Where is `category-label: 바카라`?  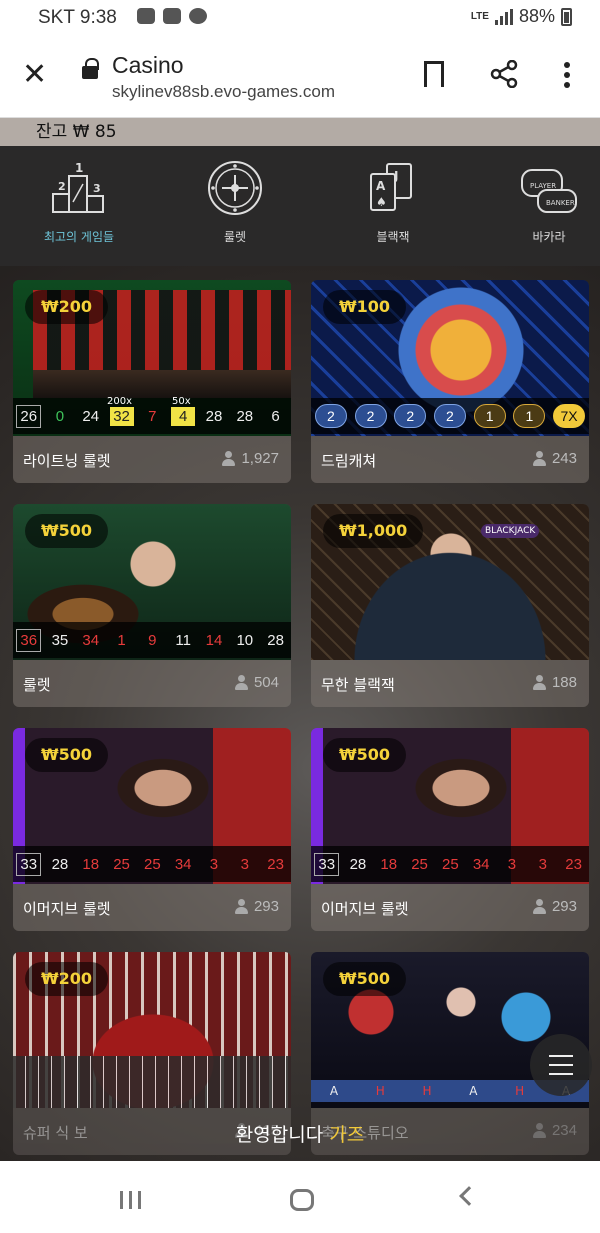
category-label: 바카라 is located at coordinates (549, 237).